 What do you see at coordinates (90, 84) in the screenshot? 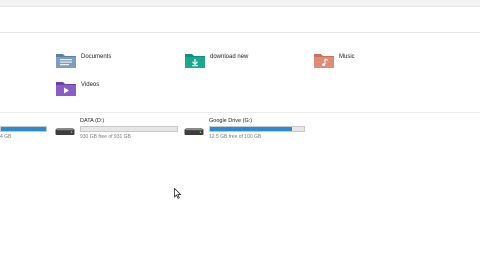
I see `folder-label: Videos` at bounding box center [90, 84].